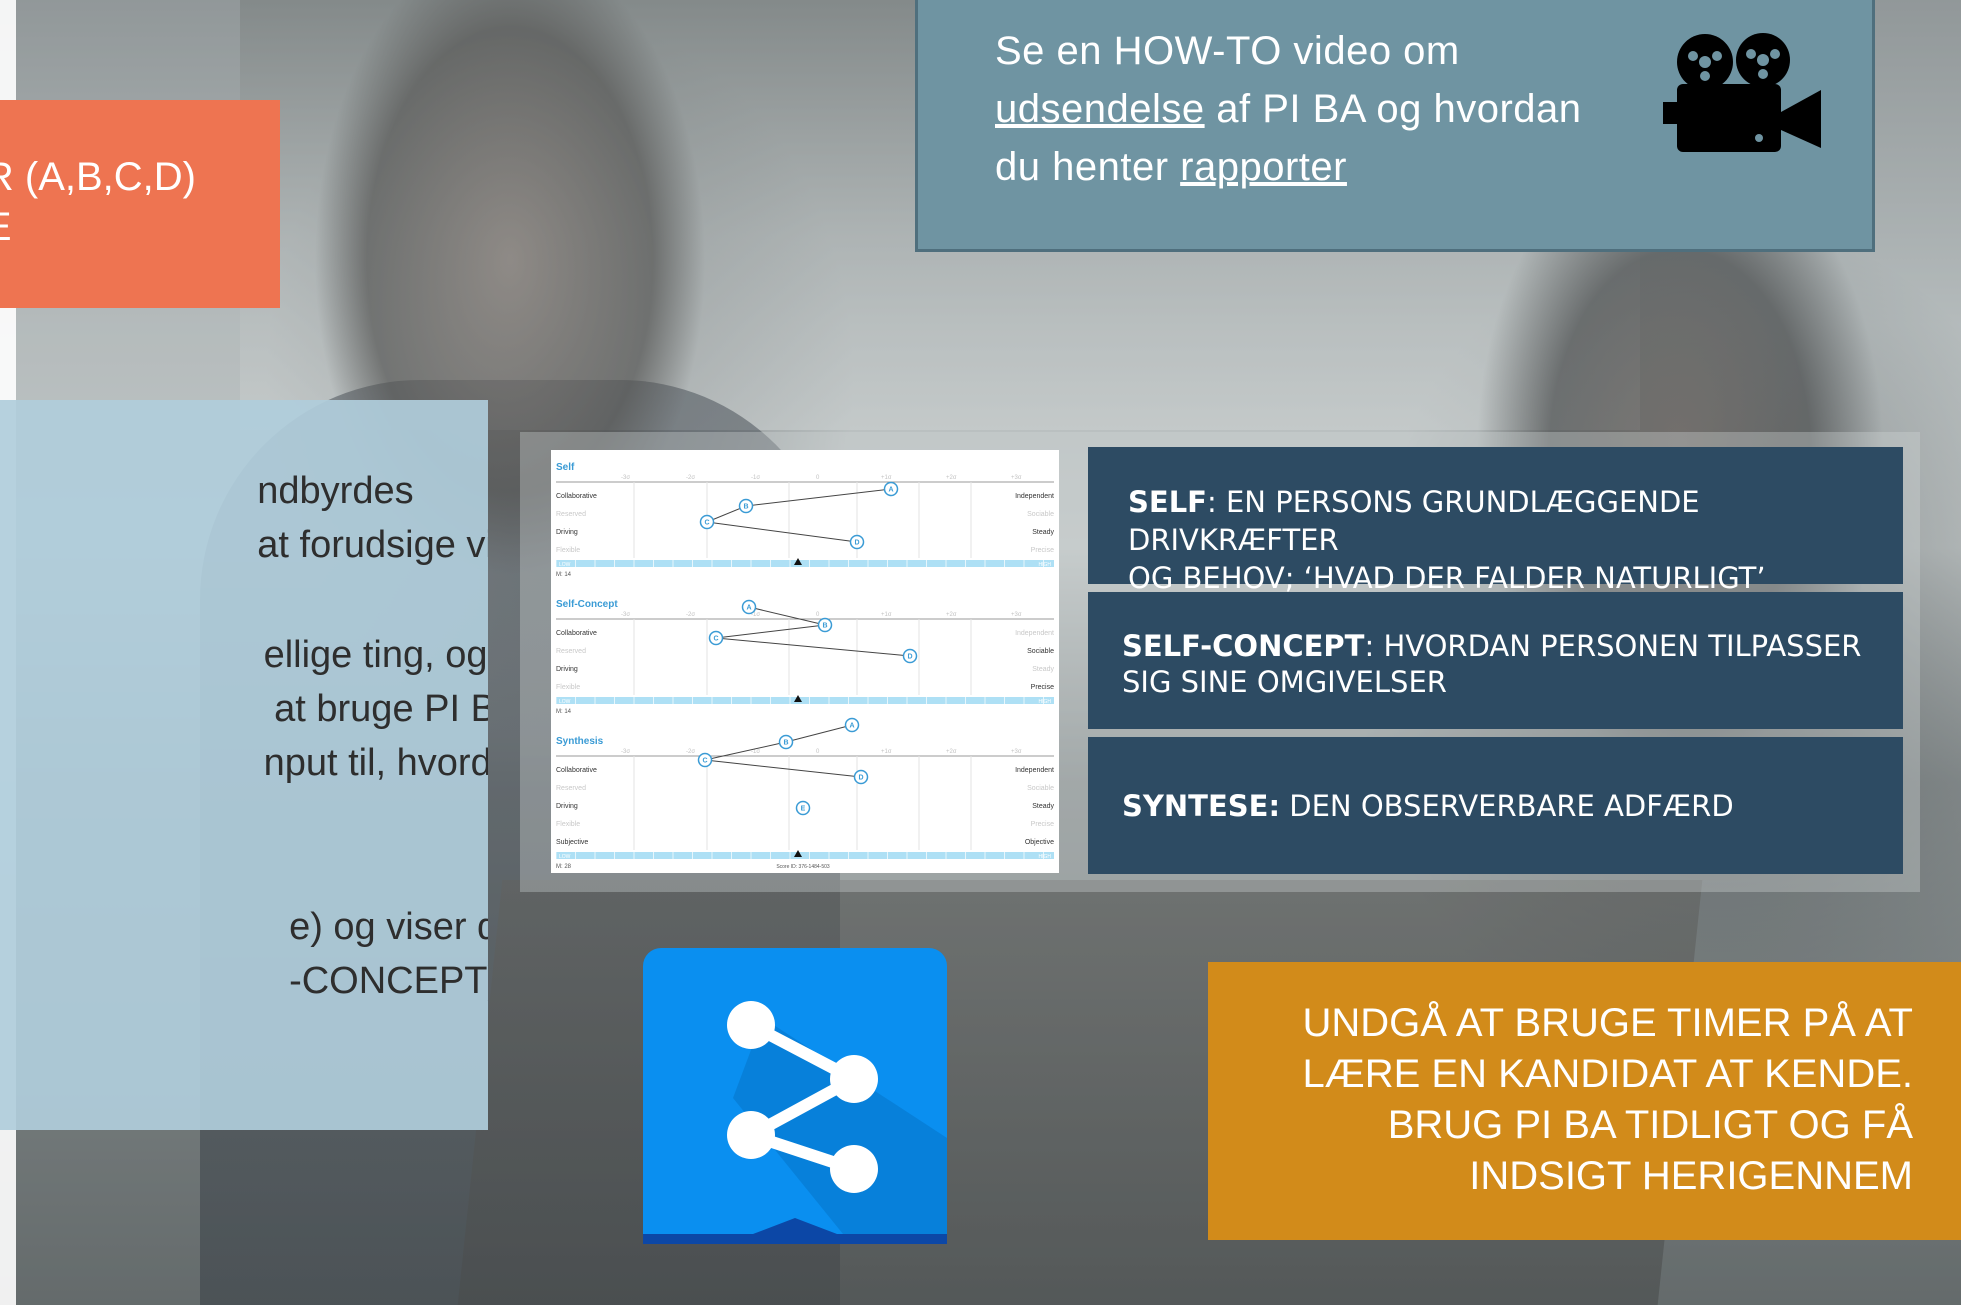 This screenshot has height=1305, width=1961. Describe the element at coordinates (375, 655) in the screenshot. I see `info-line: ellige ting, og der` at that location.